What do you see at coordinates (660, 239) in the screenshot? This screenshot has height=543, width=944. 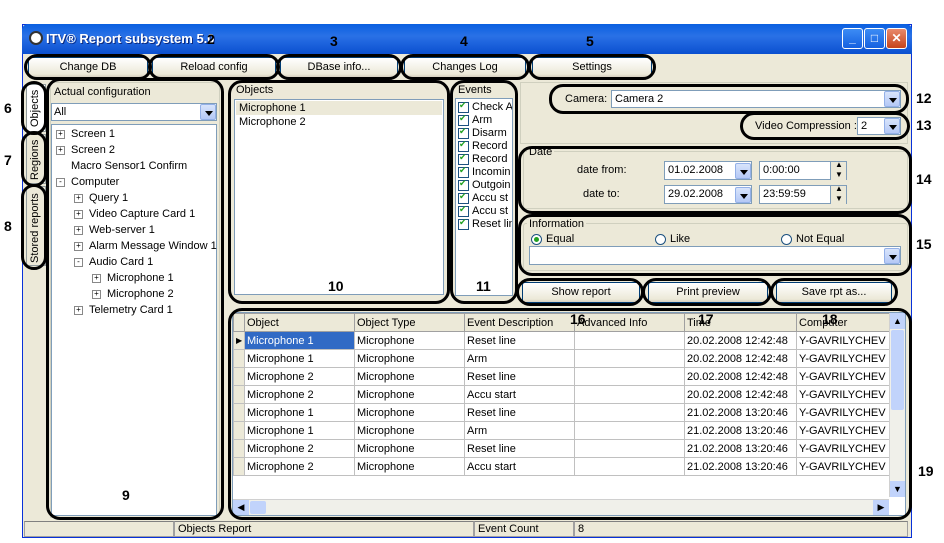 I see `radio-icon` at bounding box center [660, 239].